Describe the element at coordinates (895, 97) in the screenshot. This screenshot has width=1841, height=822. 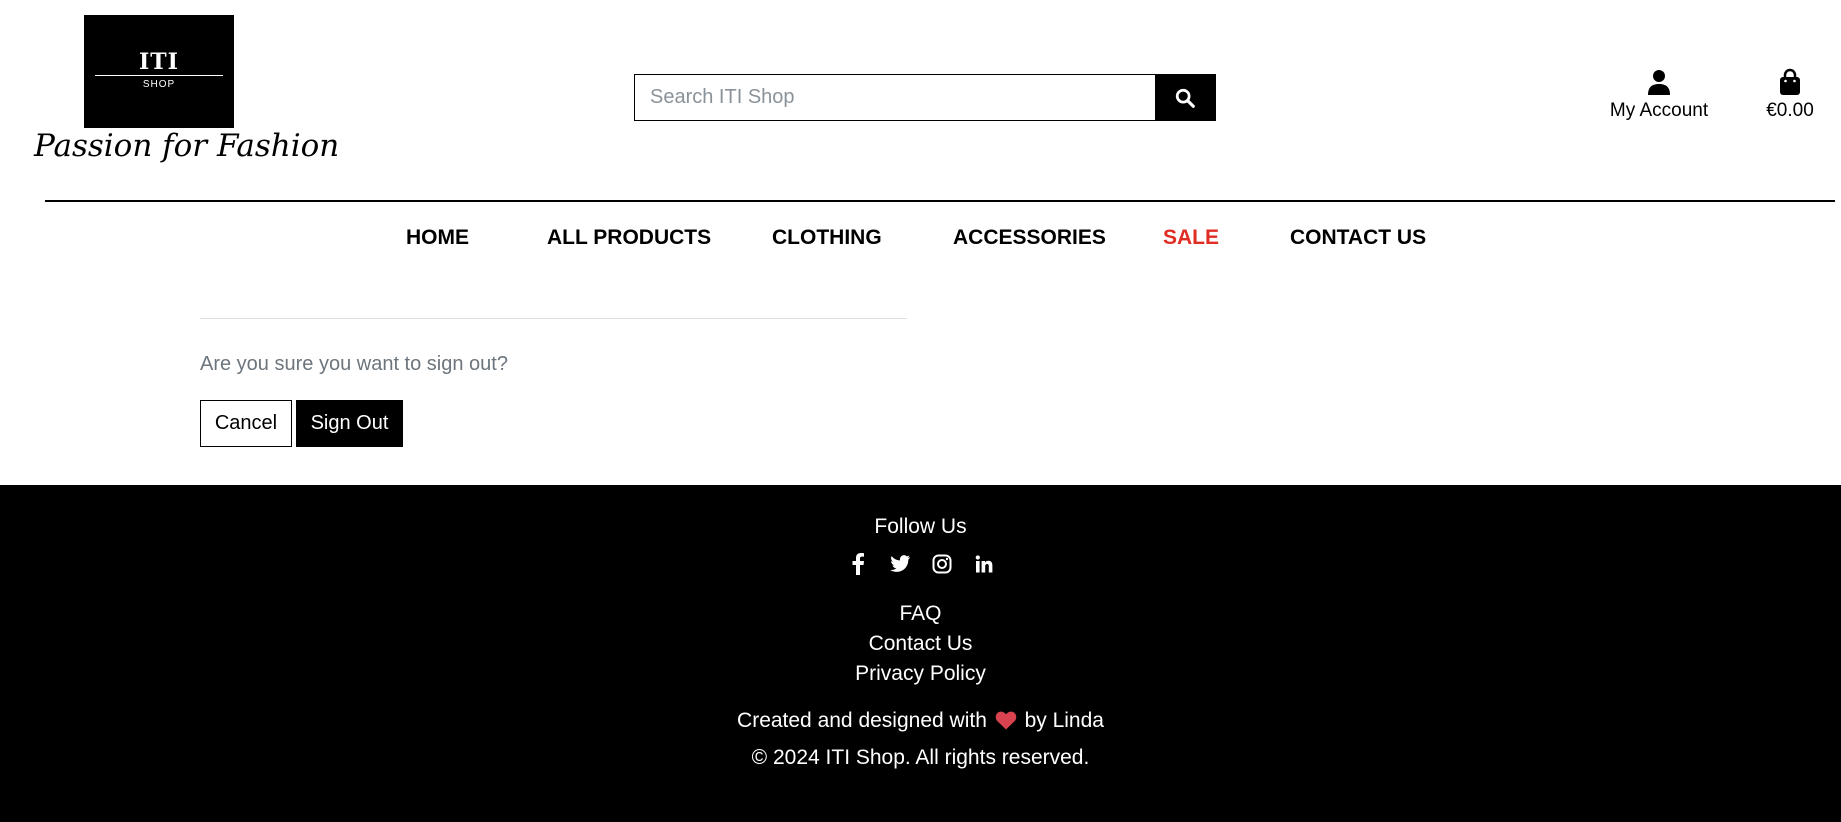
I see `search-input` at that location.